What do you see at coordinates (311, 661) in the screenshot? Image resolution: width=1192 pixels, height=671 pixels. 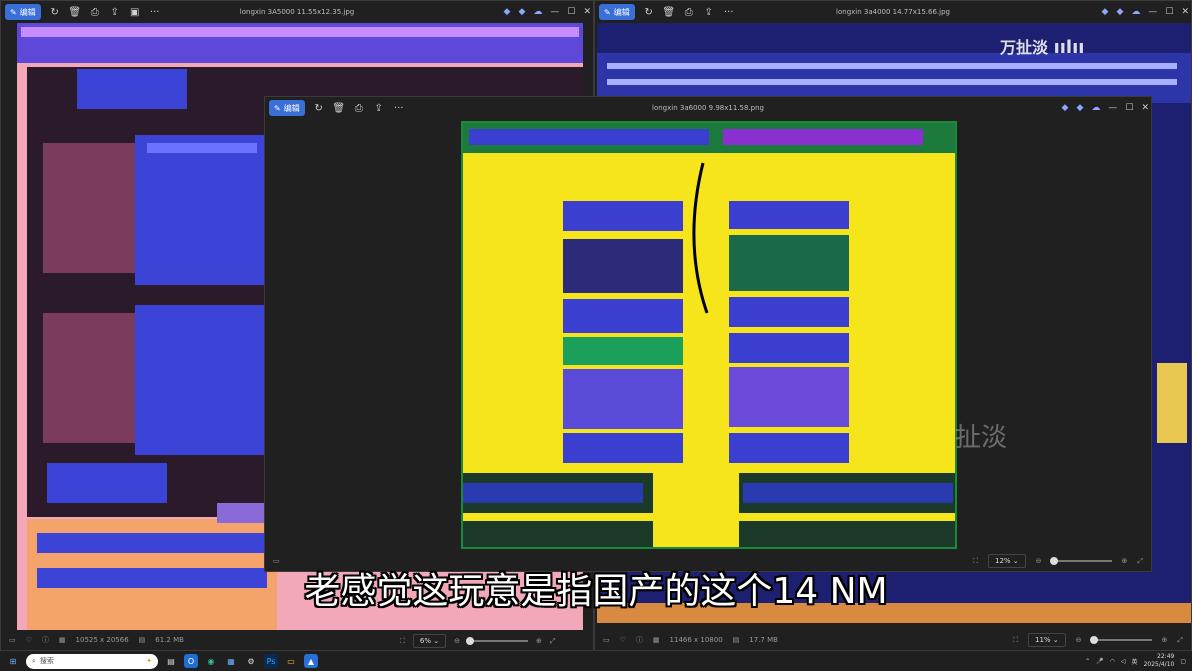 I see `photos-icon: ▲` at bounding box center [311, 661].